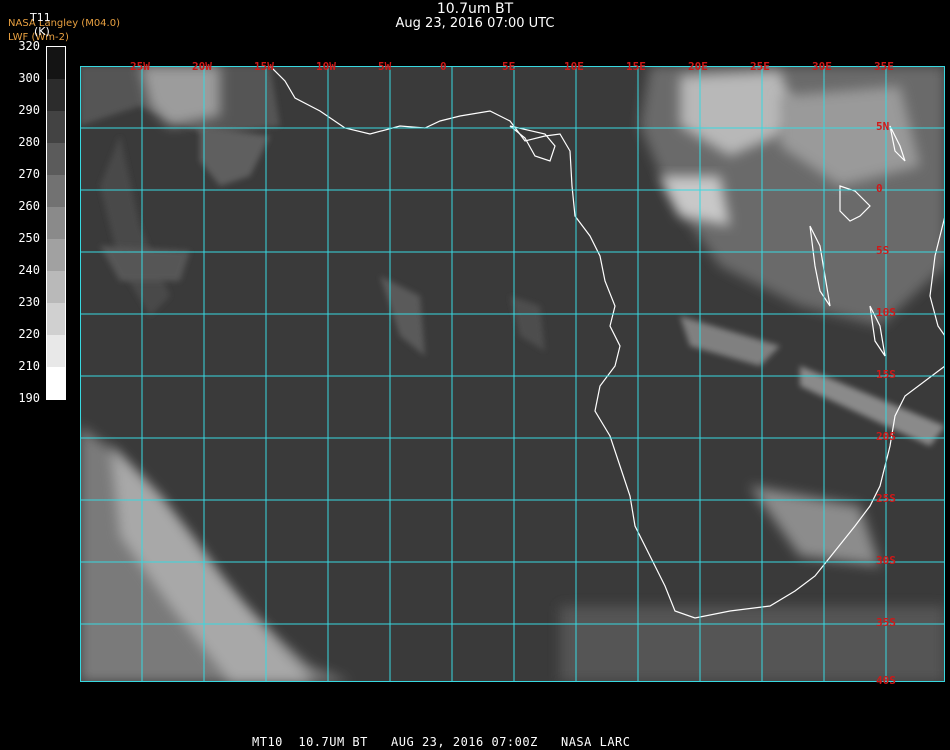  I want to click on latitude-label: 35S, so click(886, 622).